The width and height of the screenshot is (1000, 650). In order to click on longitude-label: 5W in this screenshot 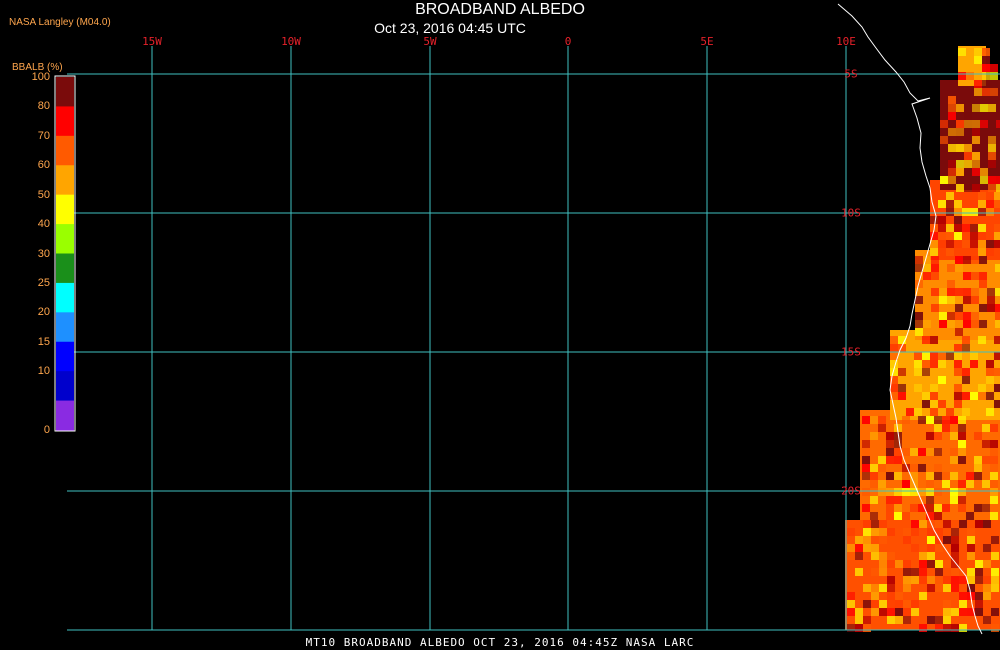, I will do `click(430, 41)`.